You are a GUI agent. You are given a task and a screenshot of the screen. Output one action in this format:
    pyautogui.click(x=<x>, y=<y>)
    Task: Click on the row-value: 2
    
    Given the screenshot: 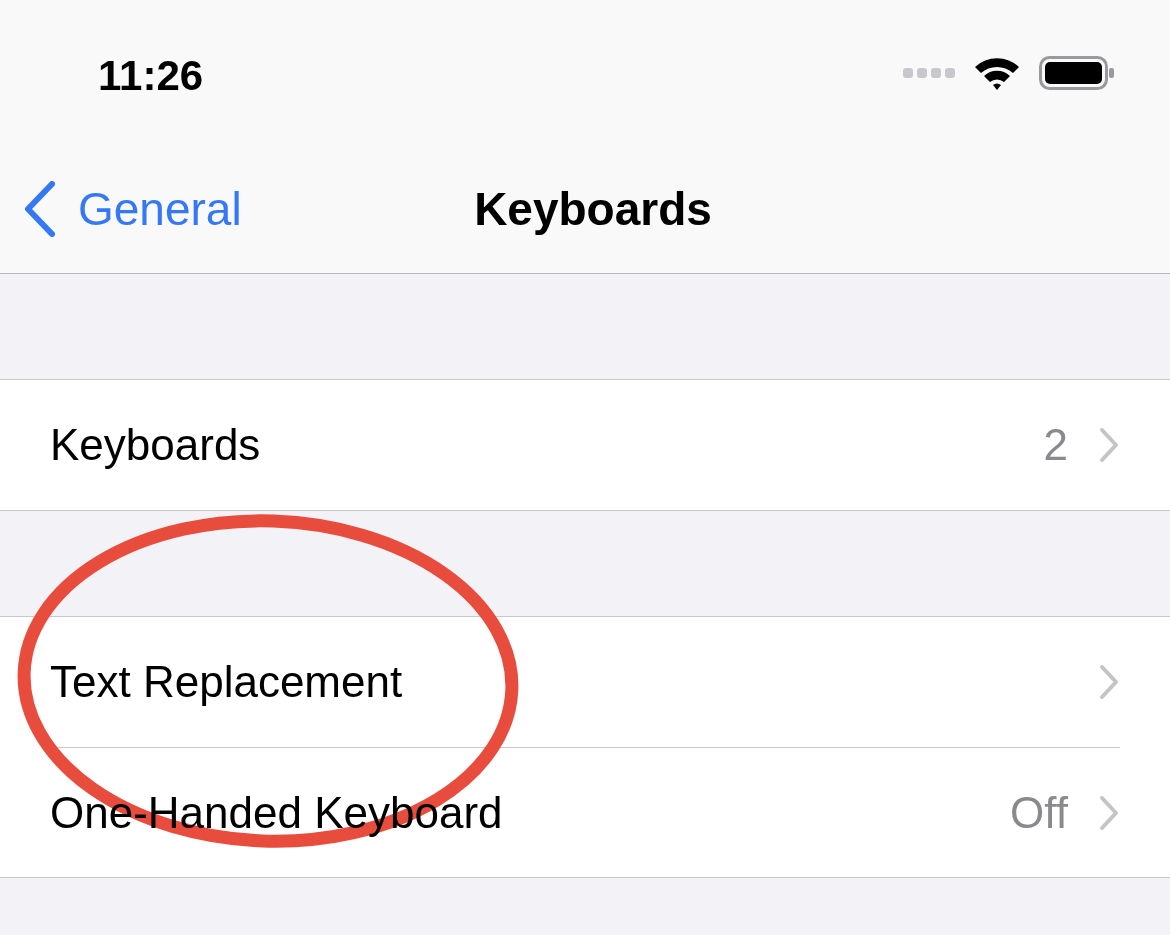 What is the action you would take?
    pyautogui.click(x=1055, y=445)
    